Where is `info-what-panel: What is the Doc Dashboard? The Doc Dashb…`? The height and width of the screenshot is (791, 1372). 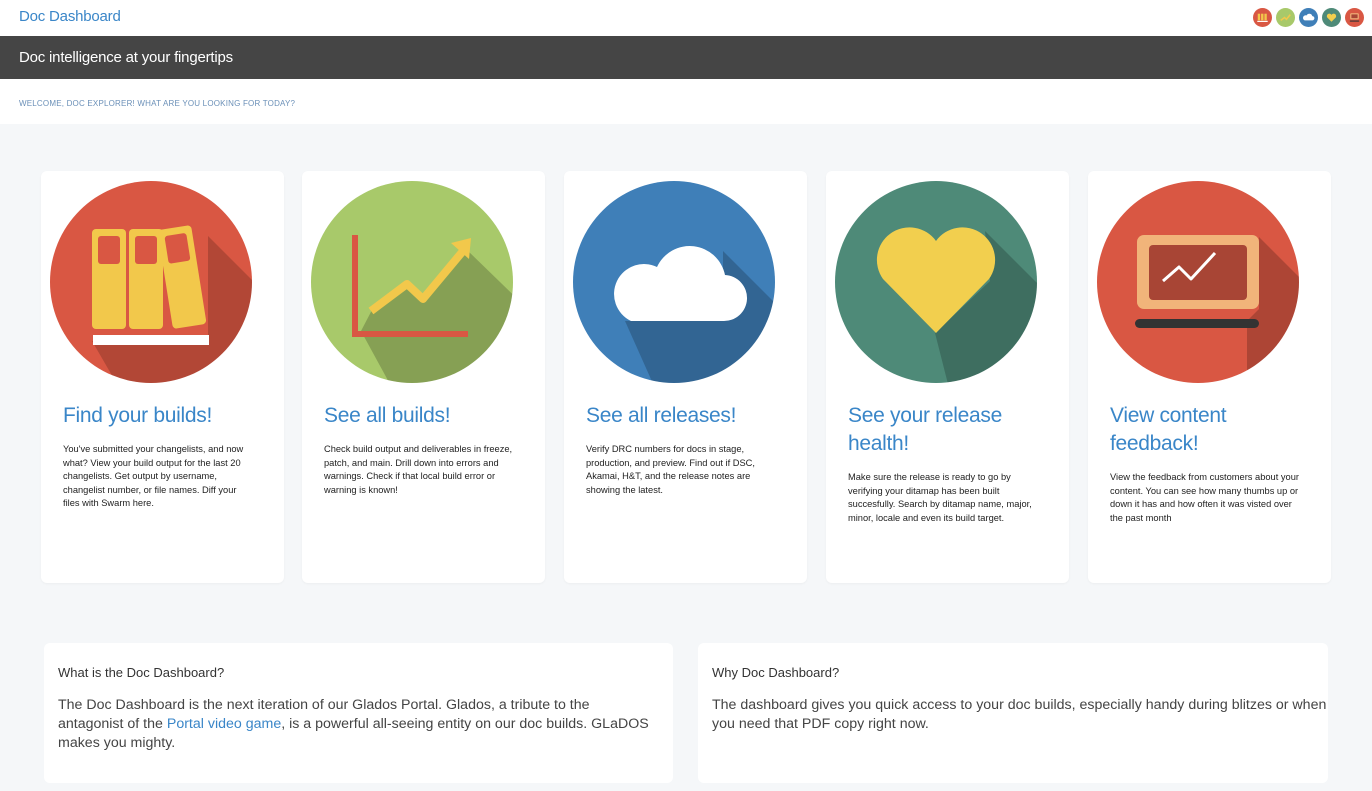
info-what-panel: What is the Doc Dashboard? The Doc Dashb… is located at coordinates (358, 713).